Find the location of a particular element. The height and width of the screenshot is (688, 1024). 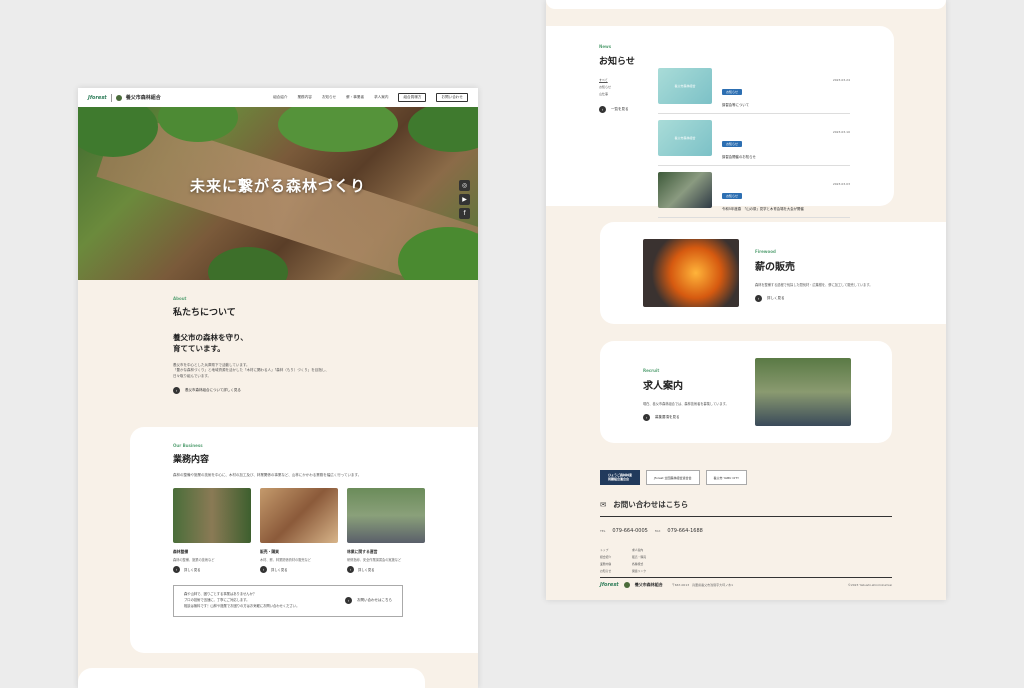

org-name: 養父市森林組合 is located at coordinates (143, 98).